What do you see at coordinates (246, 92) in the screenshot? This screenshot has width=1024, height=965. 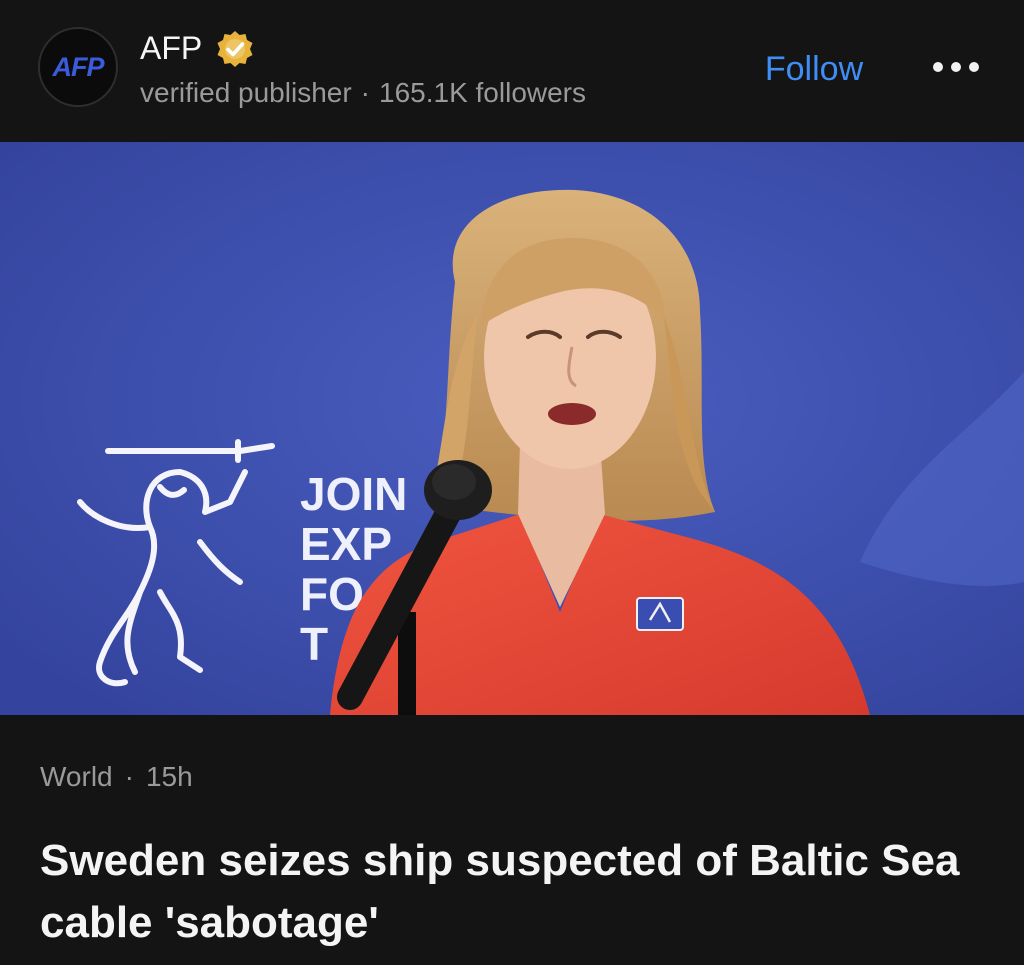 I see `verified-label: verified publisher` at bounding box center [246, 92].